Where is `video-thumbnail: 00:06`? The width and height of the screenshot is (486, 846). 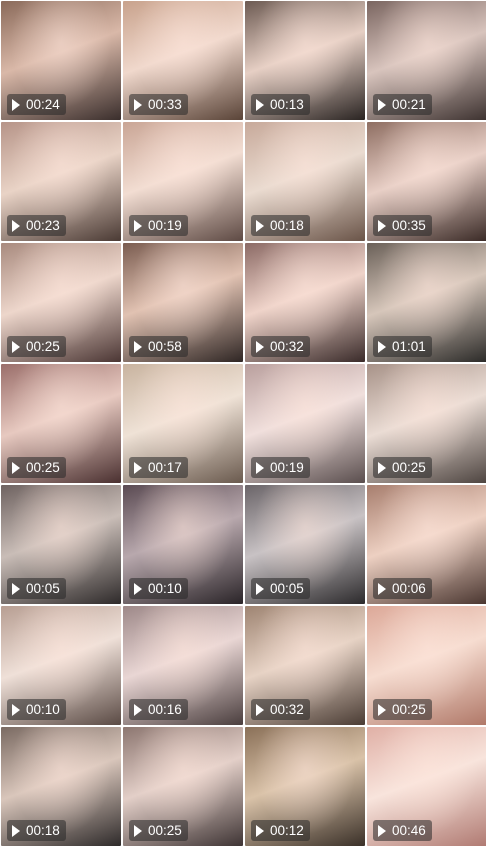 video-thumbnail: 00:06 is located at coordinates (426, 544).